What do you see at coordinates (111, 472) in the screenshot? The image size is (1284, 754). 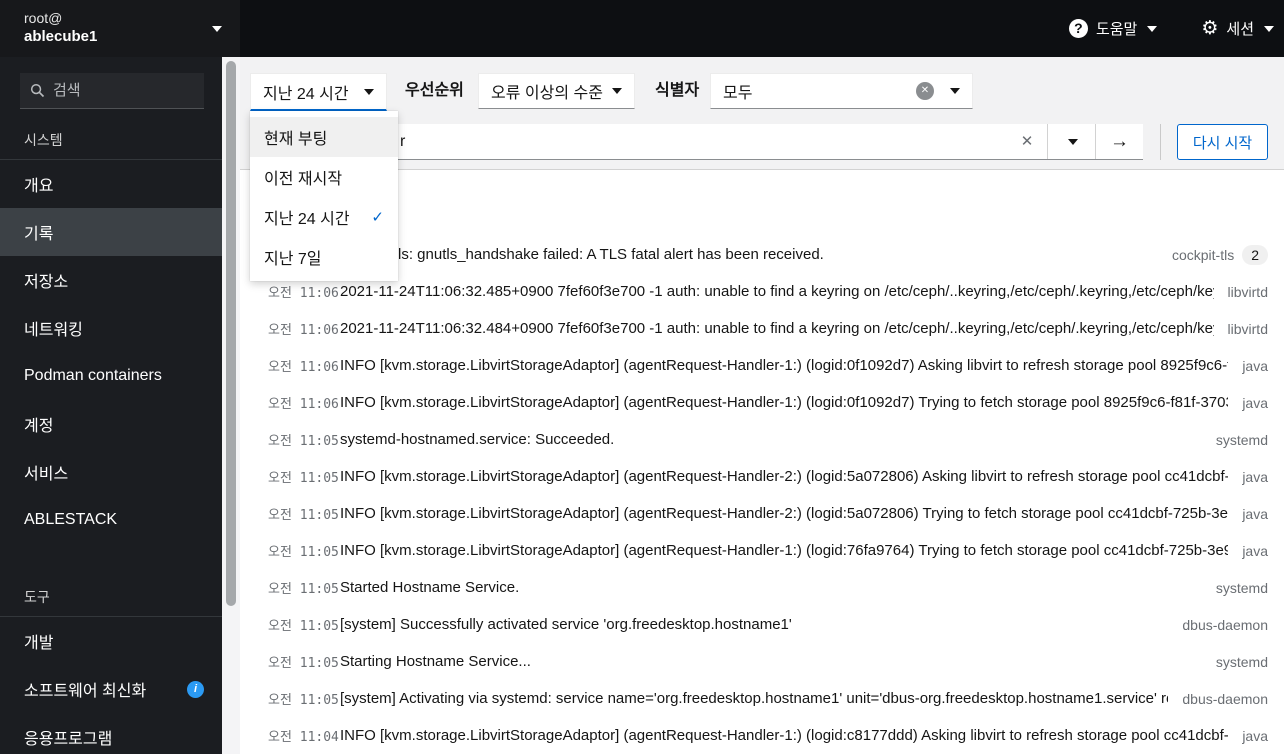 I see `sidebar-item-서비스: 서비스` at bounding box center [111, 472].